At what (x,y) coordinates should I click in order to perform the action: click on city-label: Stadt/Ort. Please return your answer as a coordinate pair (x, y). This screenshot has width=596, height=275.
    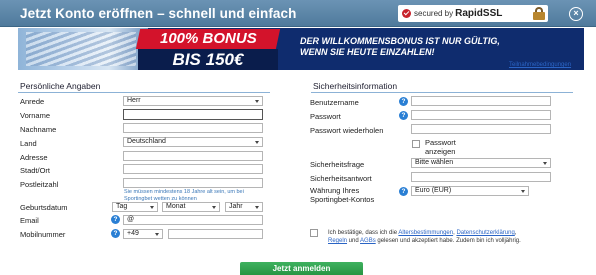
    Looking at the image, I should click on (35, 170).